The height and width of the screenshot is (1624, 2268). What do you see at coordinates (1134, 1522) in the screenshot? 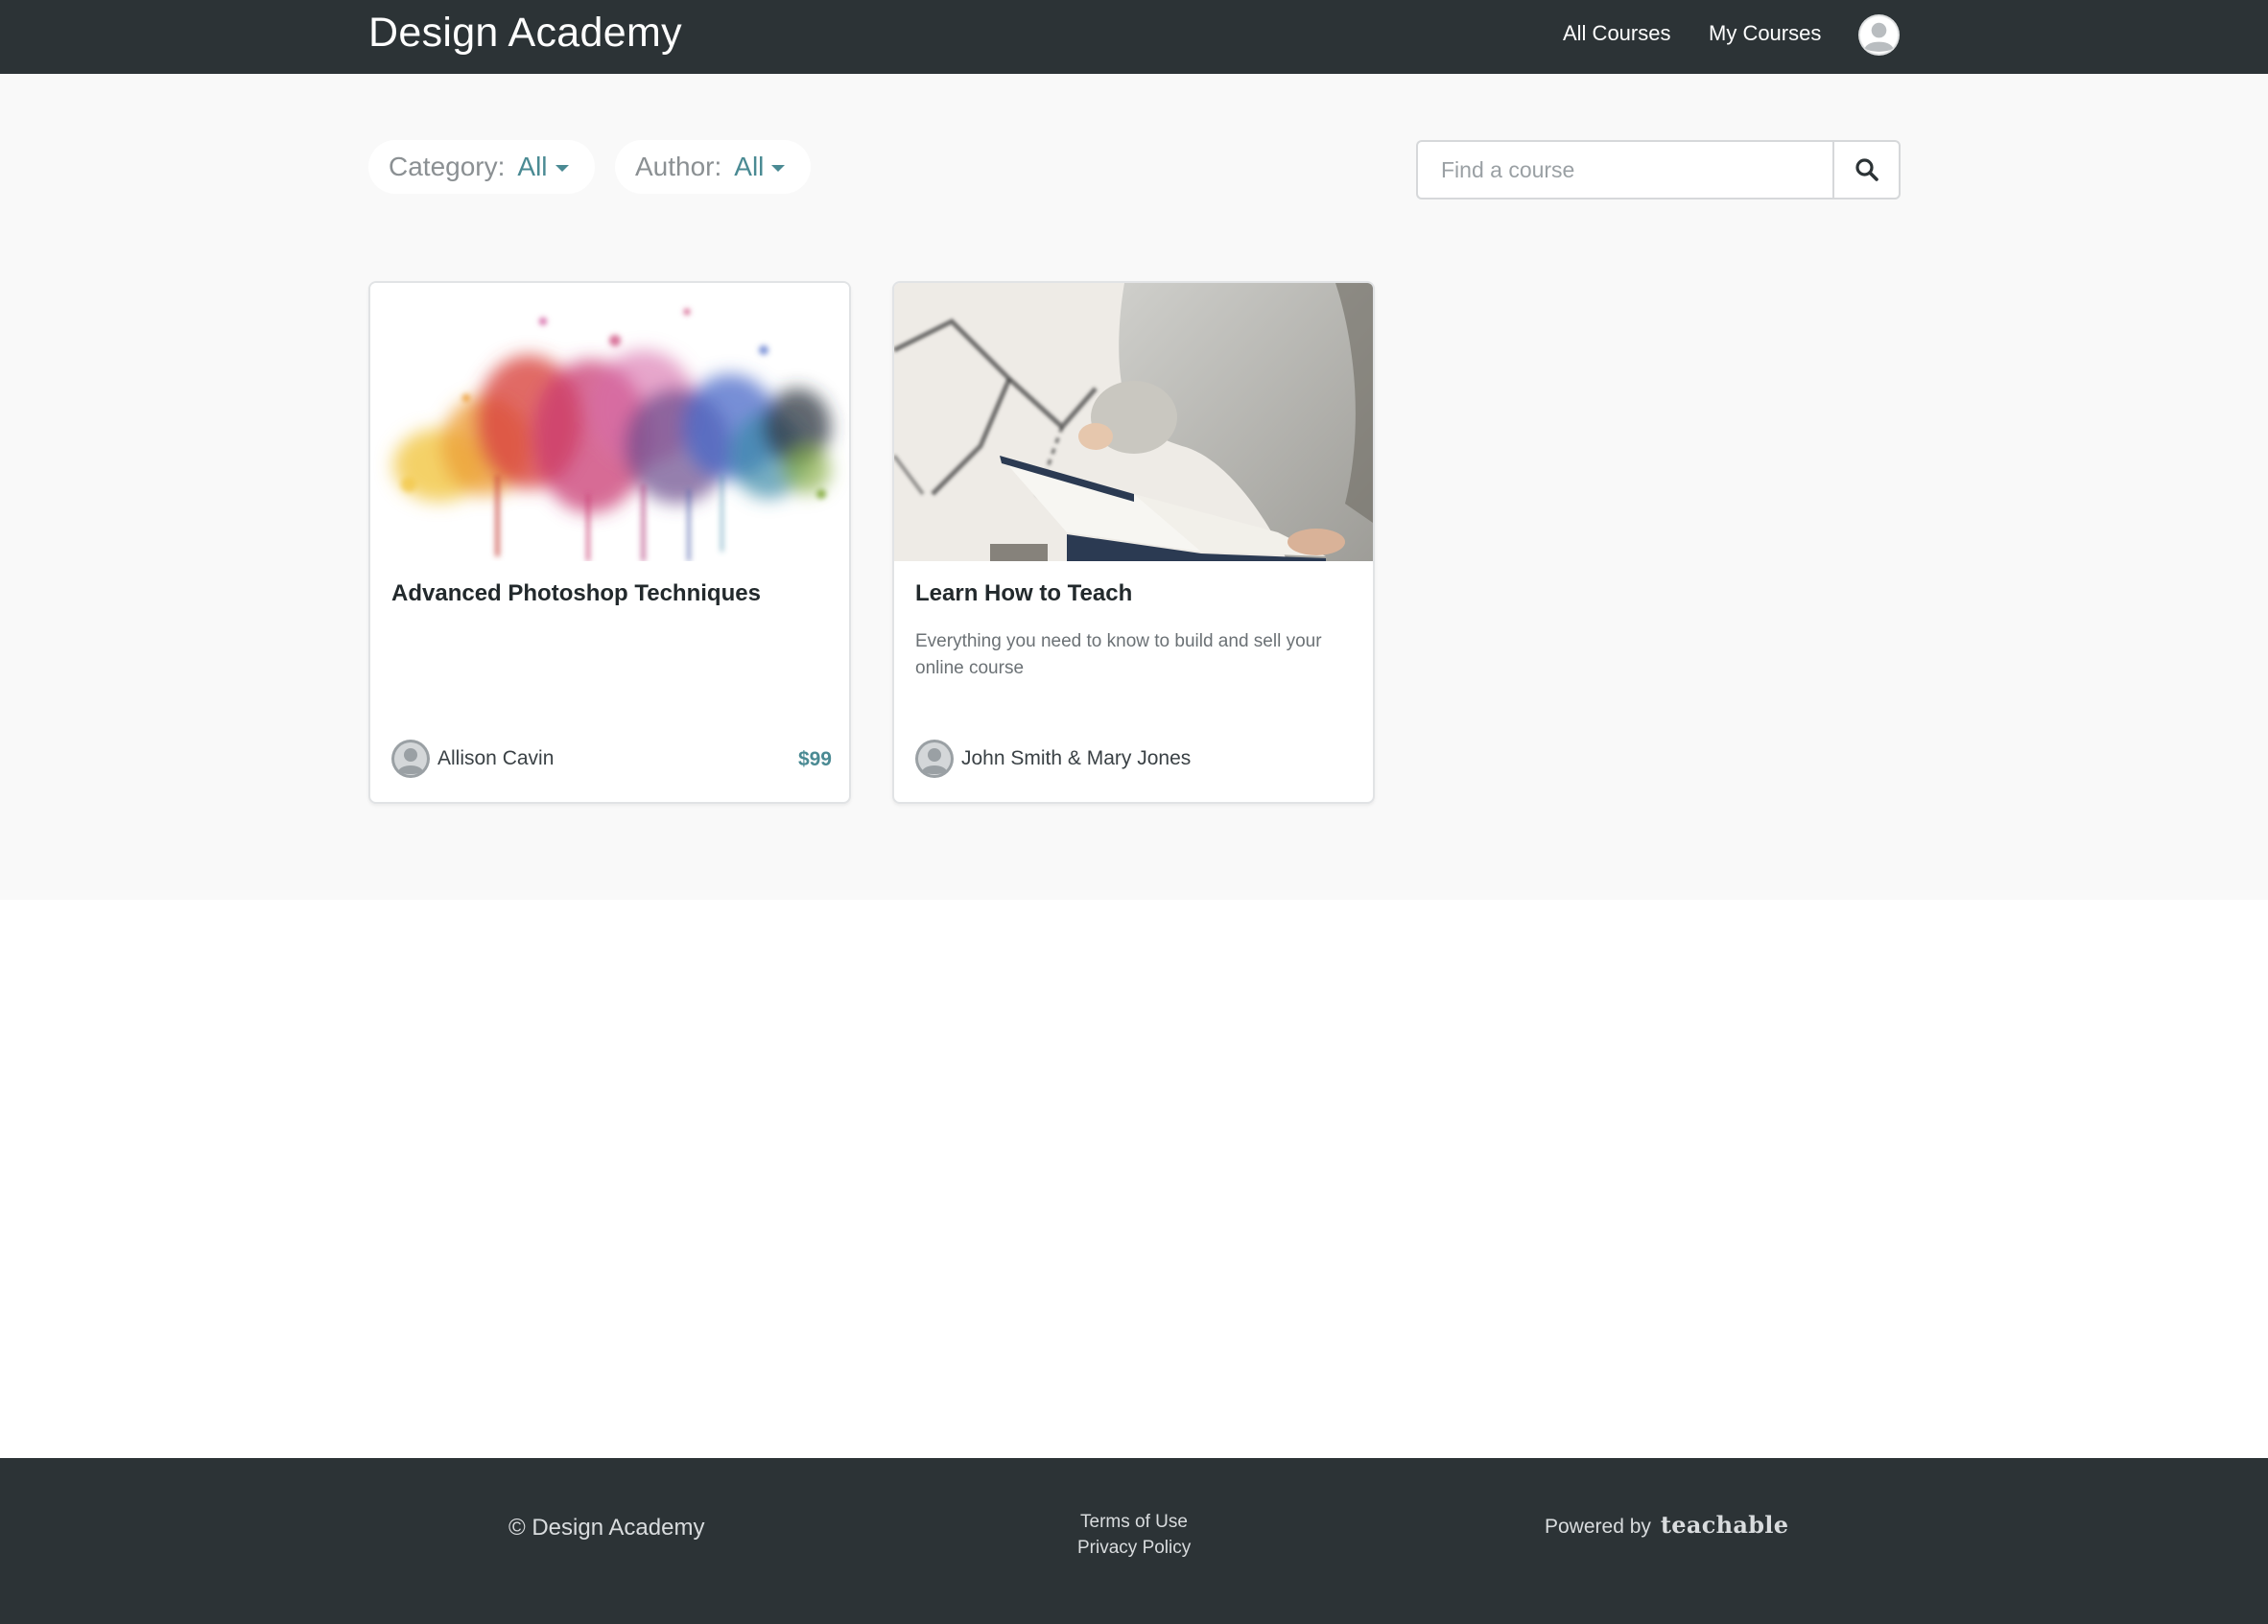
I see `terms-of-use-link: Terms of Use` at bounding box center [1134, 1522].